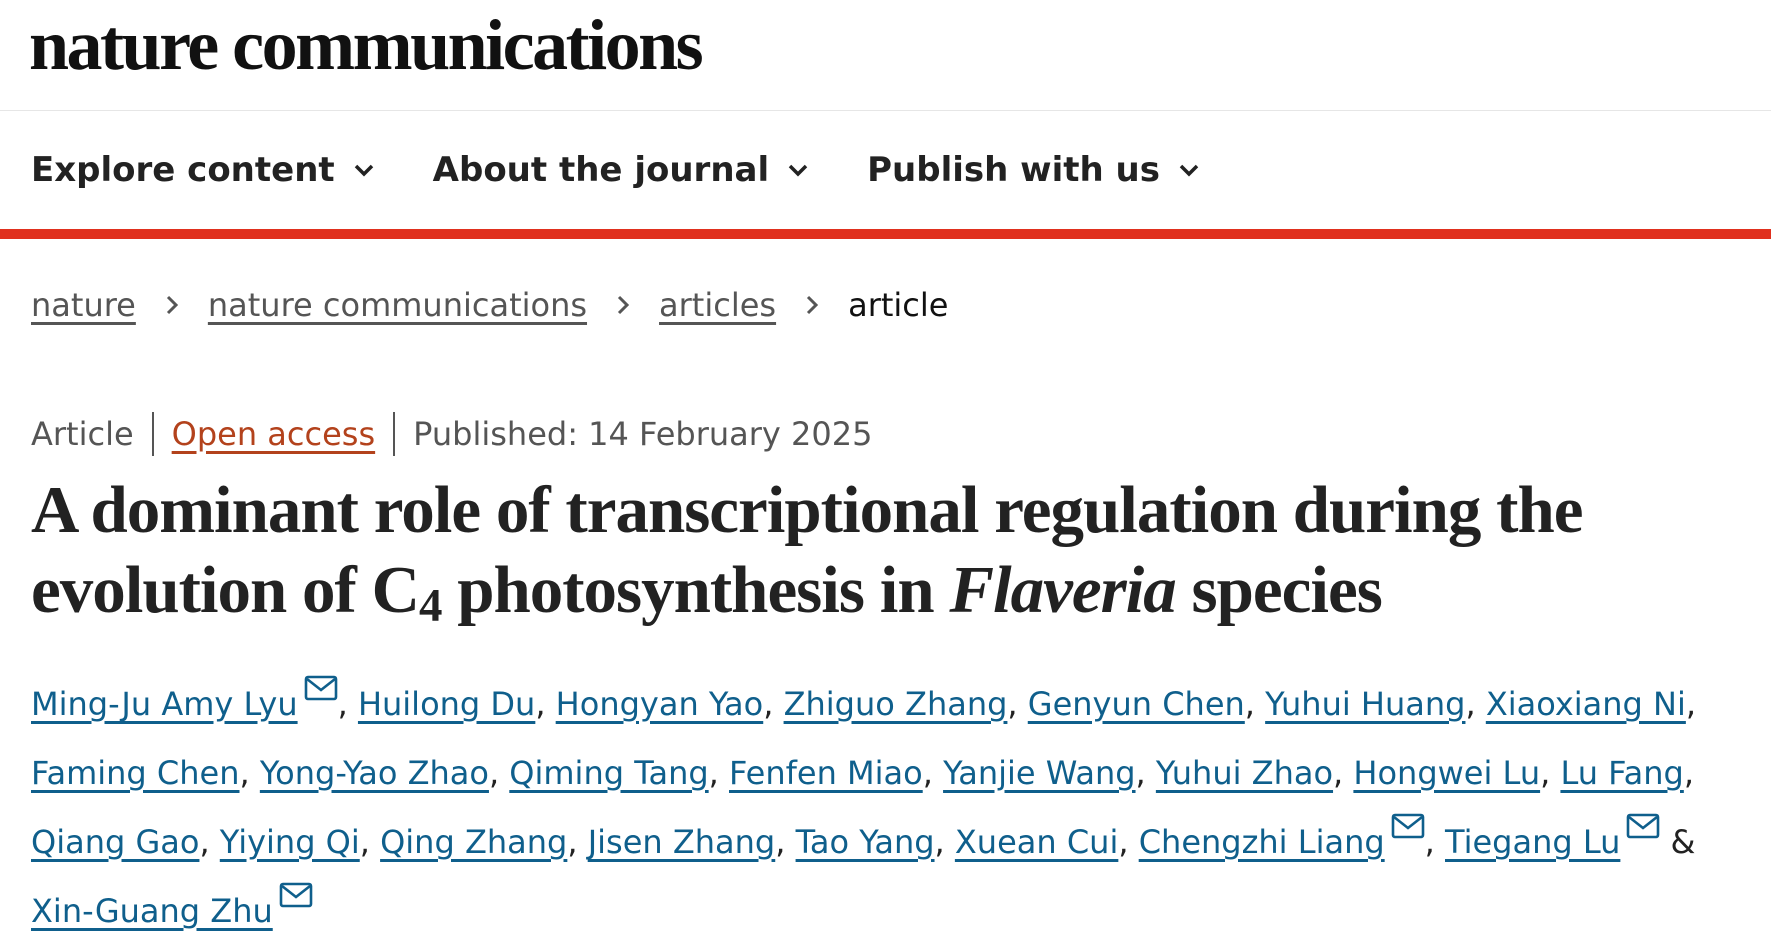 This screenshot has height=947, width=1771. I want to click on nav-item-label: Publish with us, so click(1013, 170).